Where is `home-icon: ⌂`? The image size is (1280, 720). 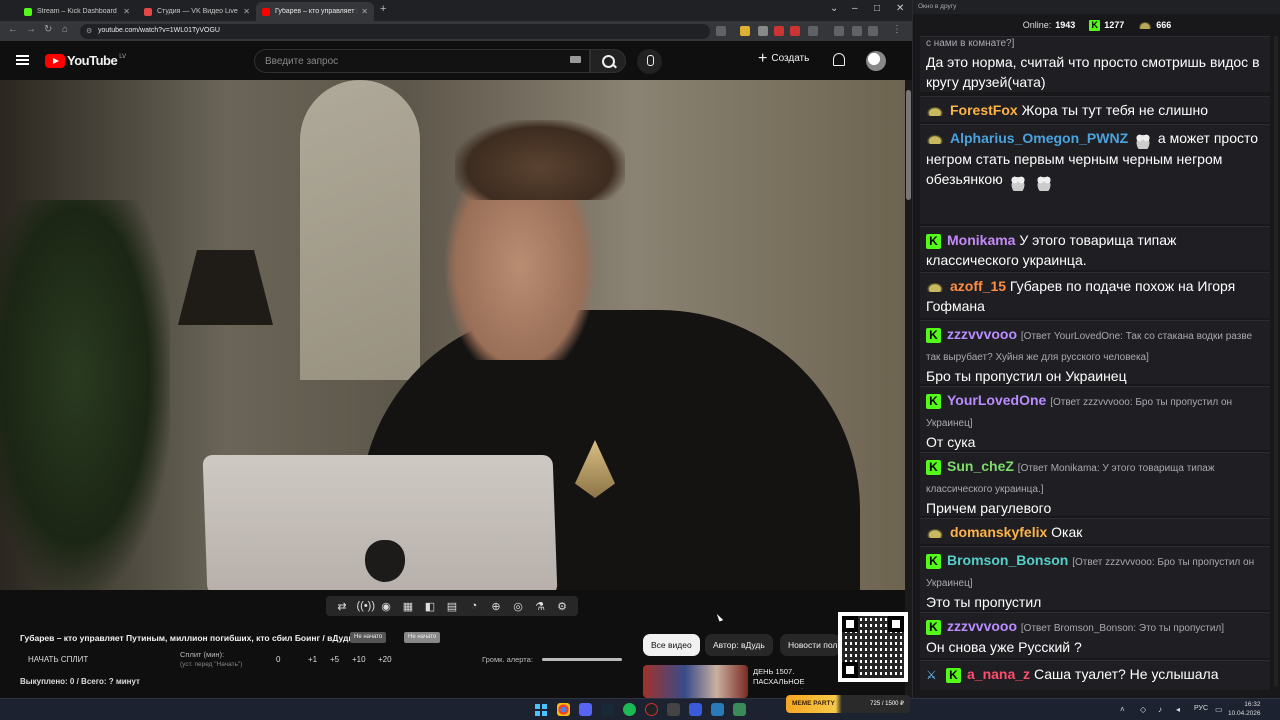 home-icon: ⌂ is located at coordinates (65, 29).